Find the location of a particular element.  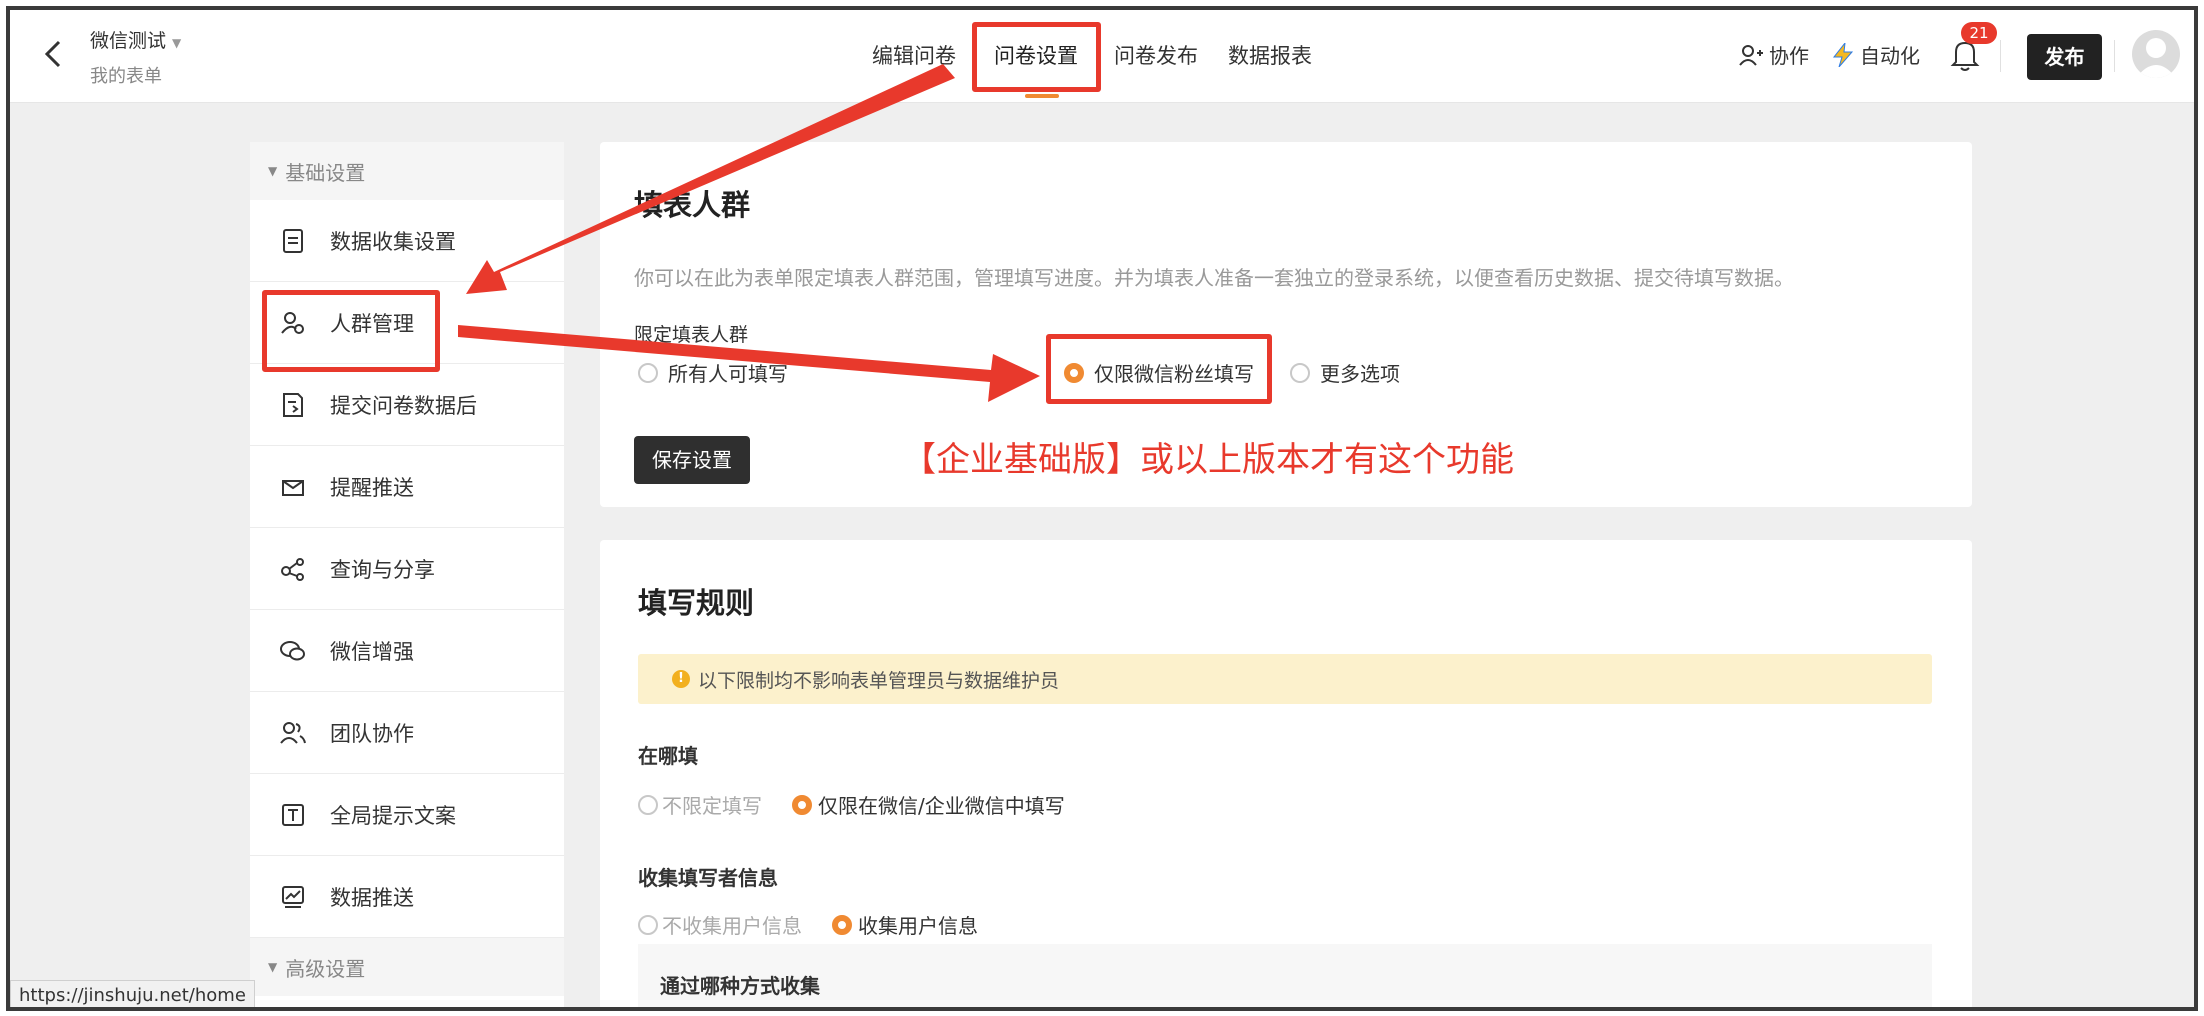

sidebar-item-global-text: 全局提示文案 is located at coordinates (407, 815).